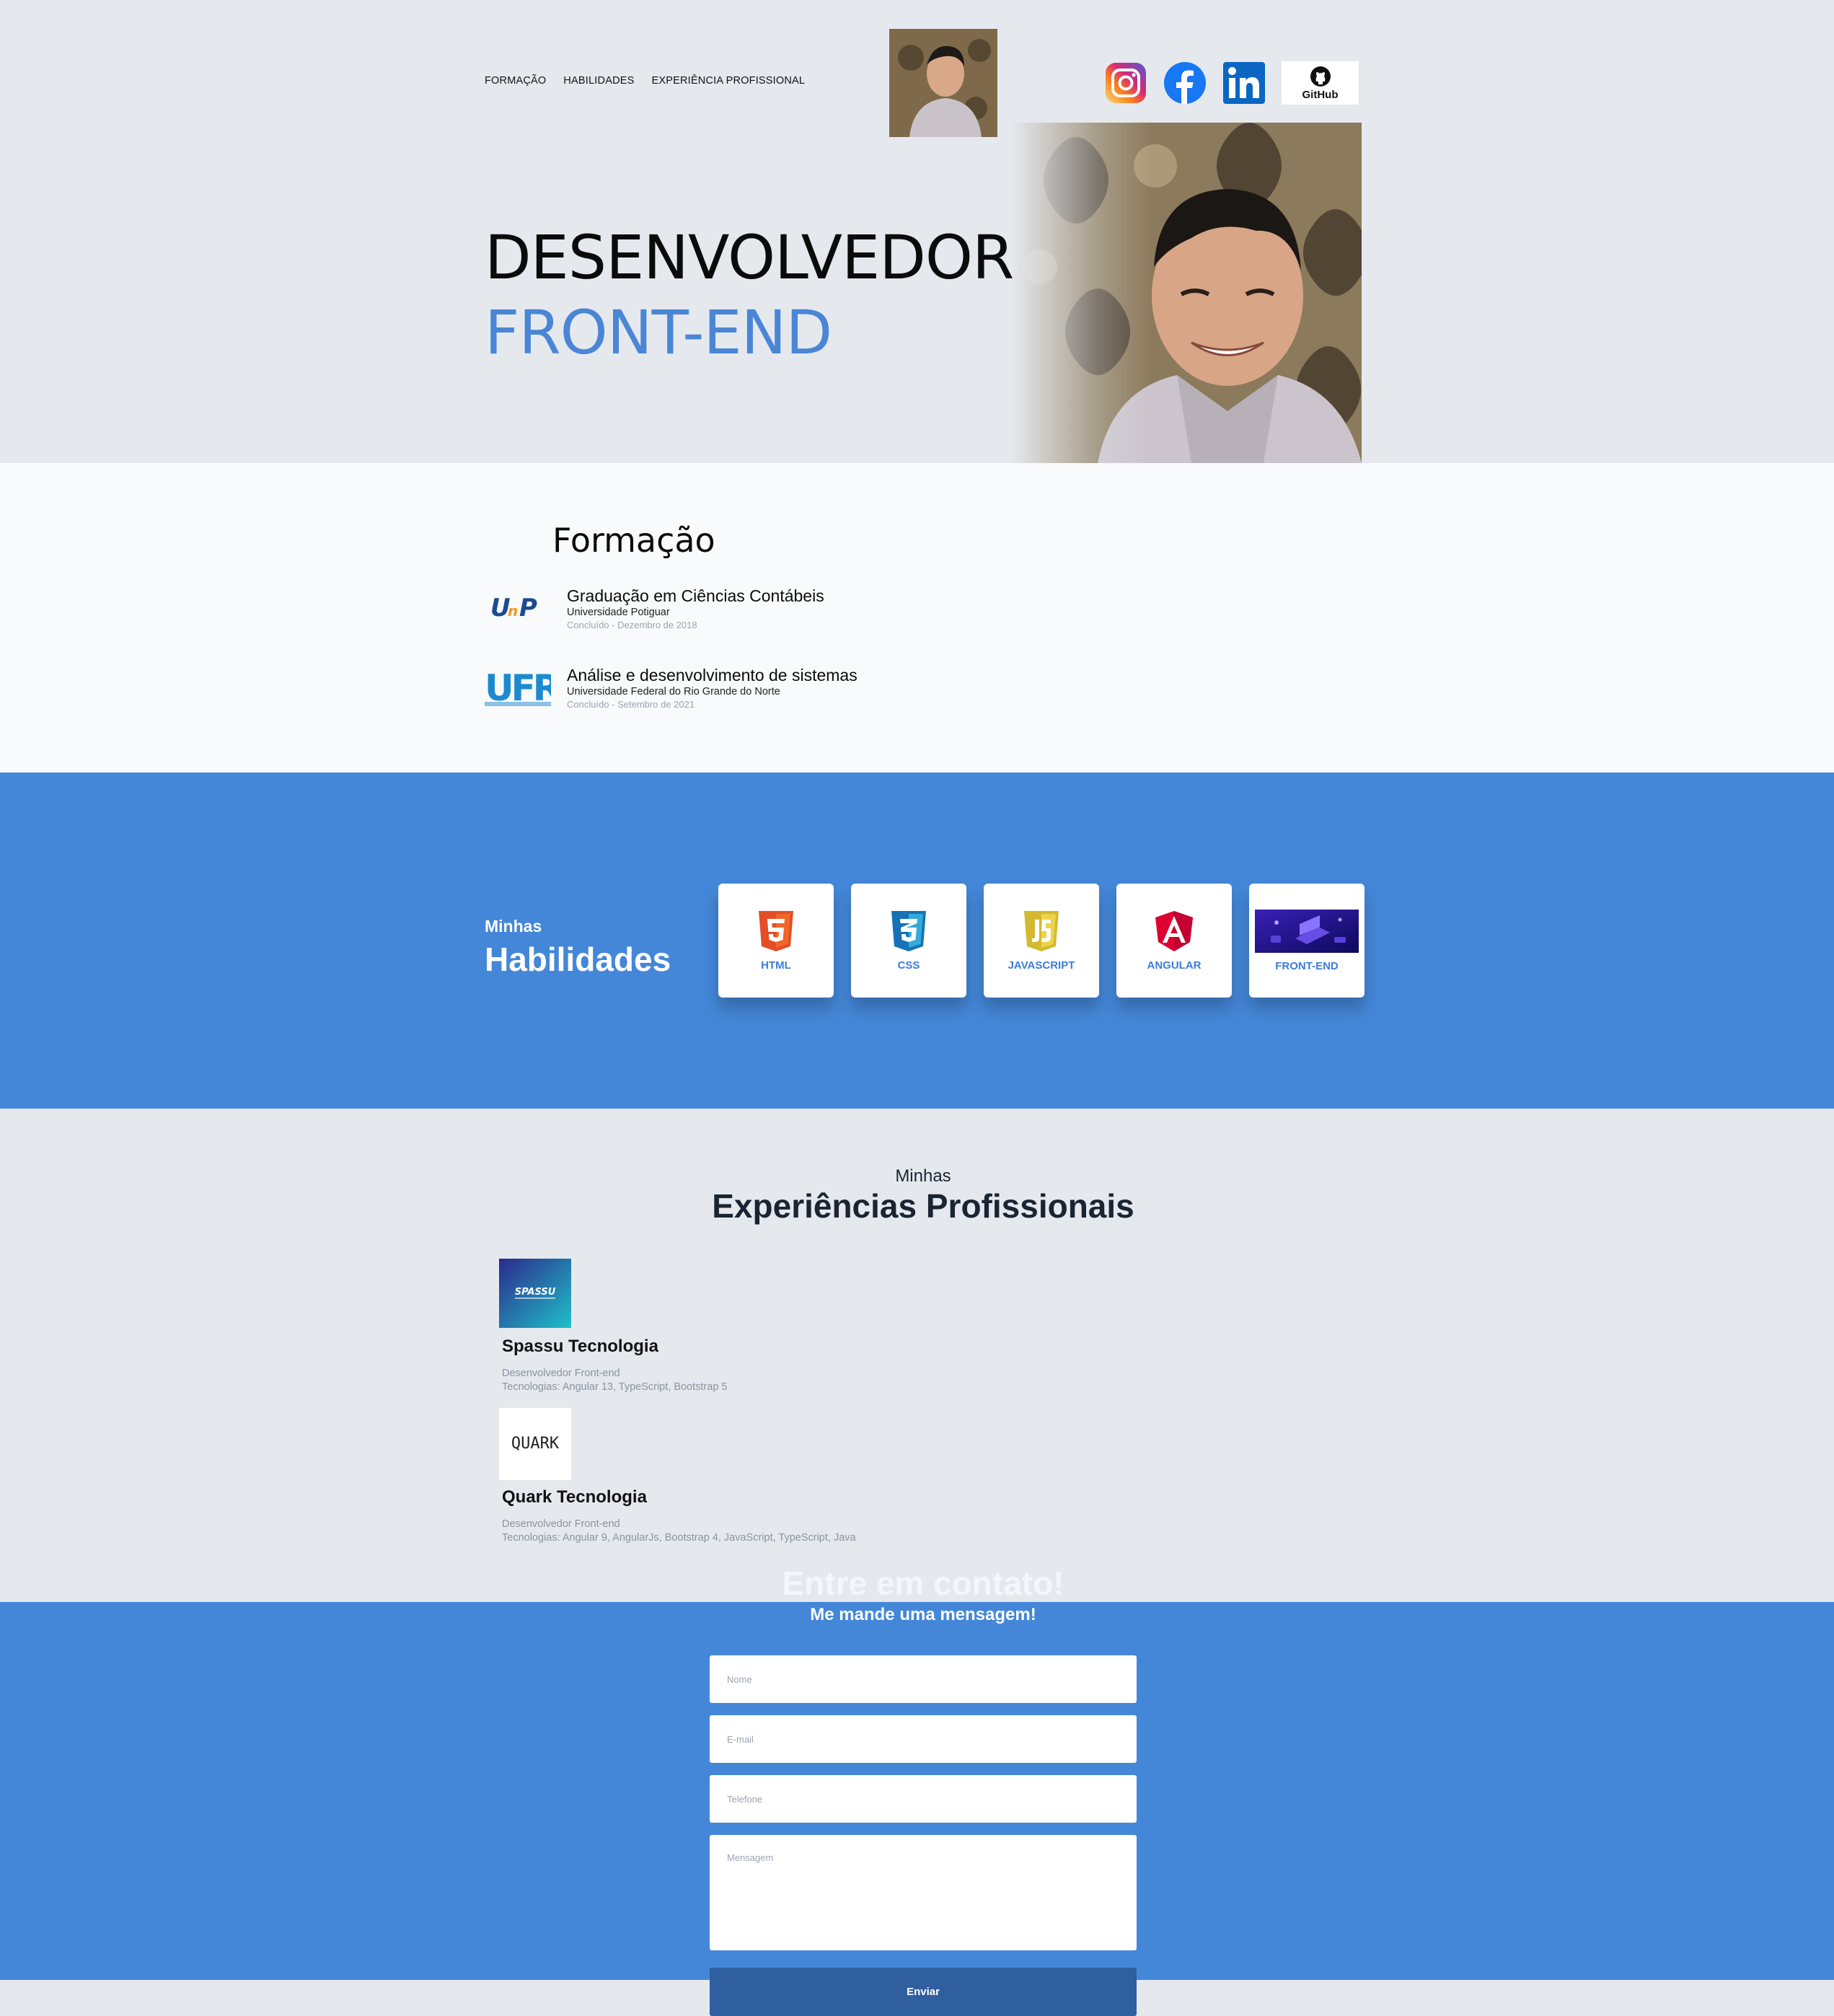 This screenshot has width=1834, height=2016. Describe the element at coordinates (923, 1614) in the screenshot. I see `contact-subtitle: Me mande uma mensagem!` at that location.